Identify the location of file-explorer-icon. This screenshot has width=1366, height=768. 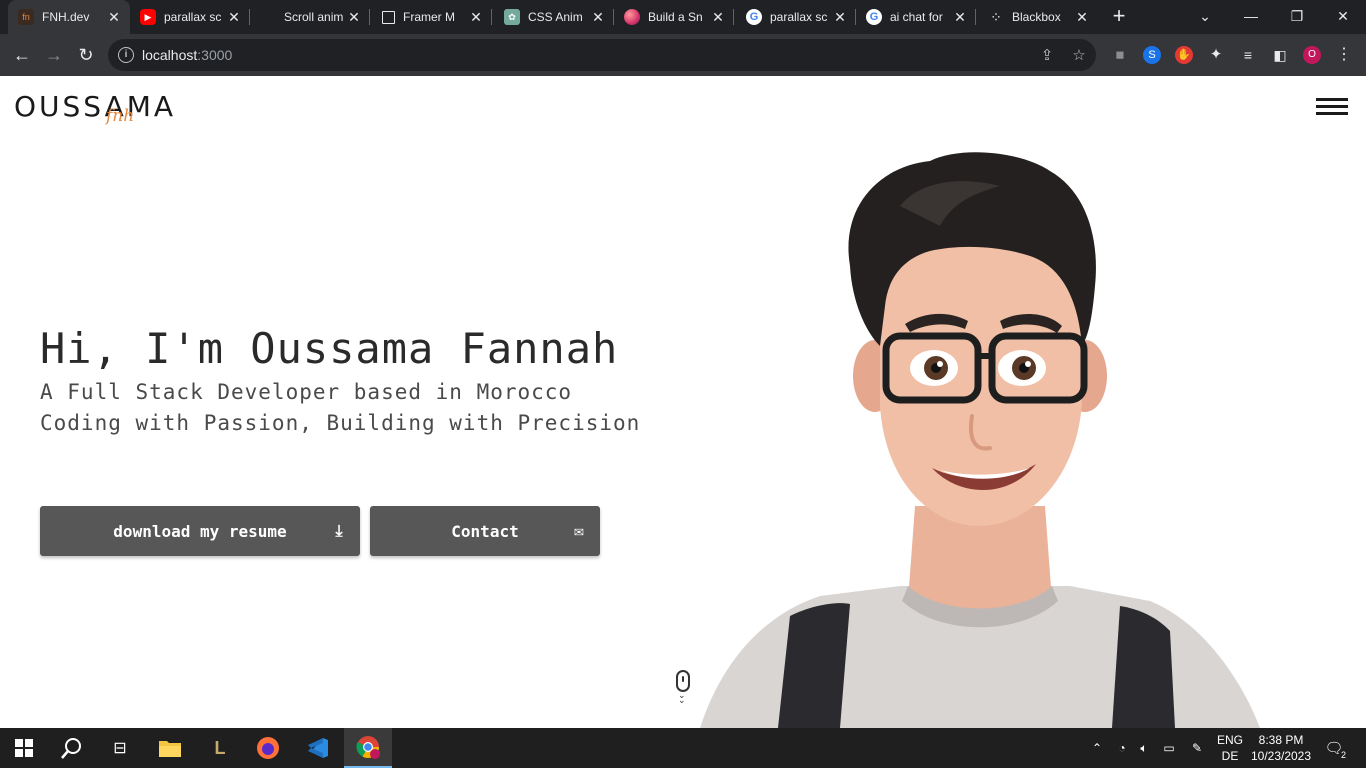
(170, 748).